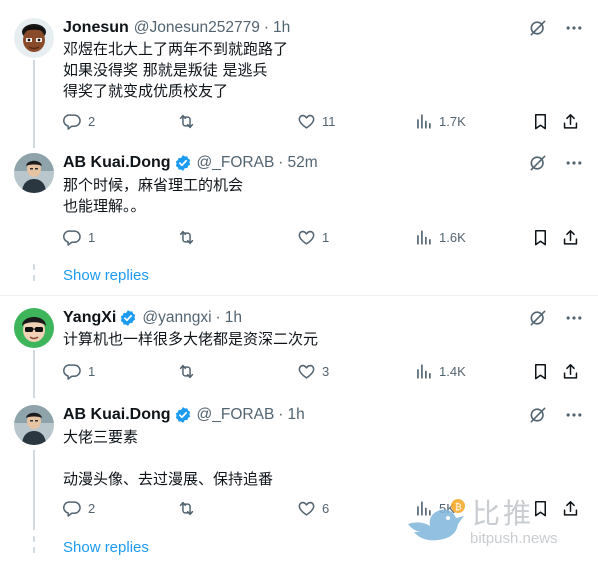 The image size is (598, 565). Describe the element at coordinates (326, 508) in the screenshot. I see `like-count: 6` at that location.